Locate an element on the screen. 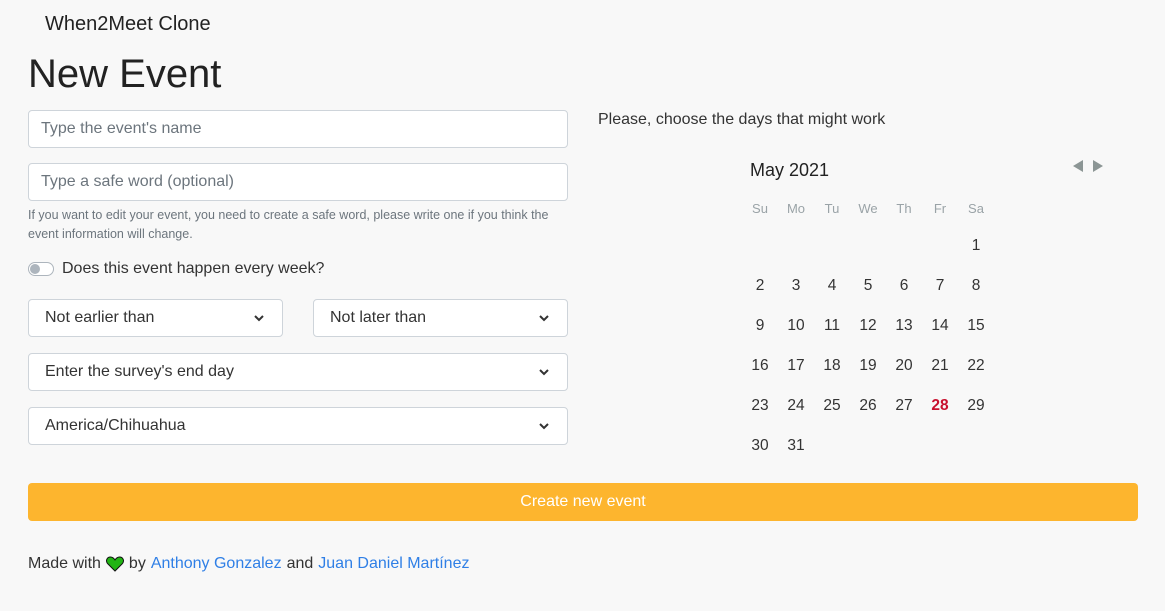  author-link-anthony: Anthony Gonzalez is located at coordinates (216, 564).